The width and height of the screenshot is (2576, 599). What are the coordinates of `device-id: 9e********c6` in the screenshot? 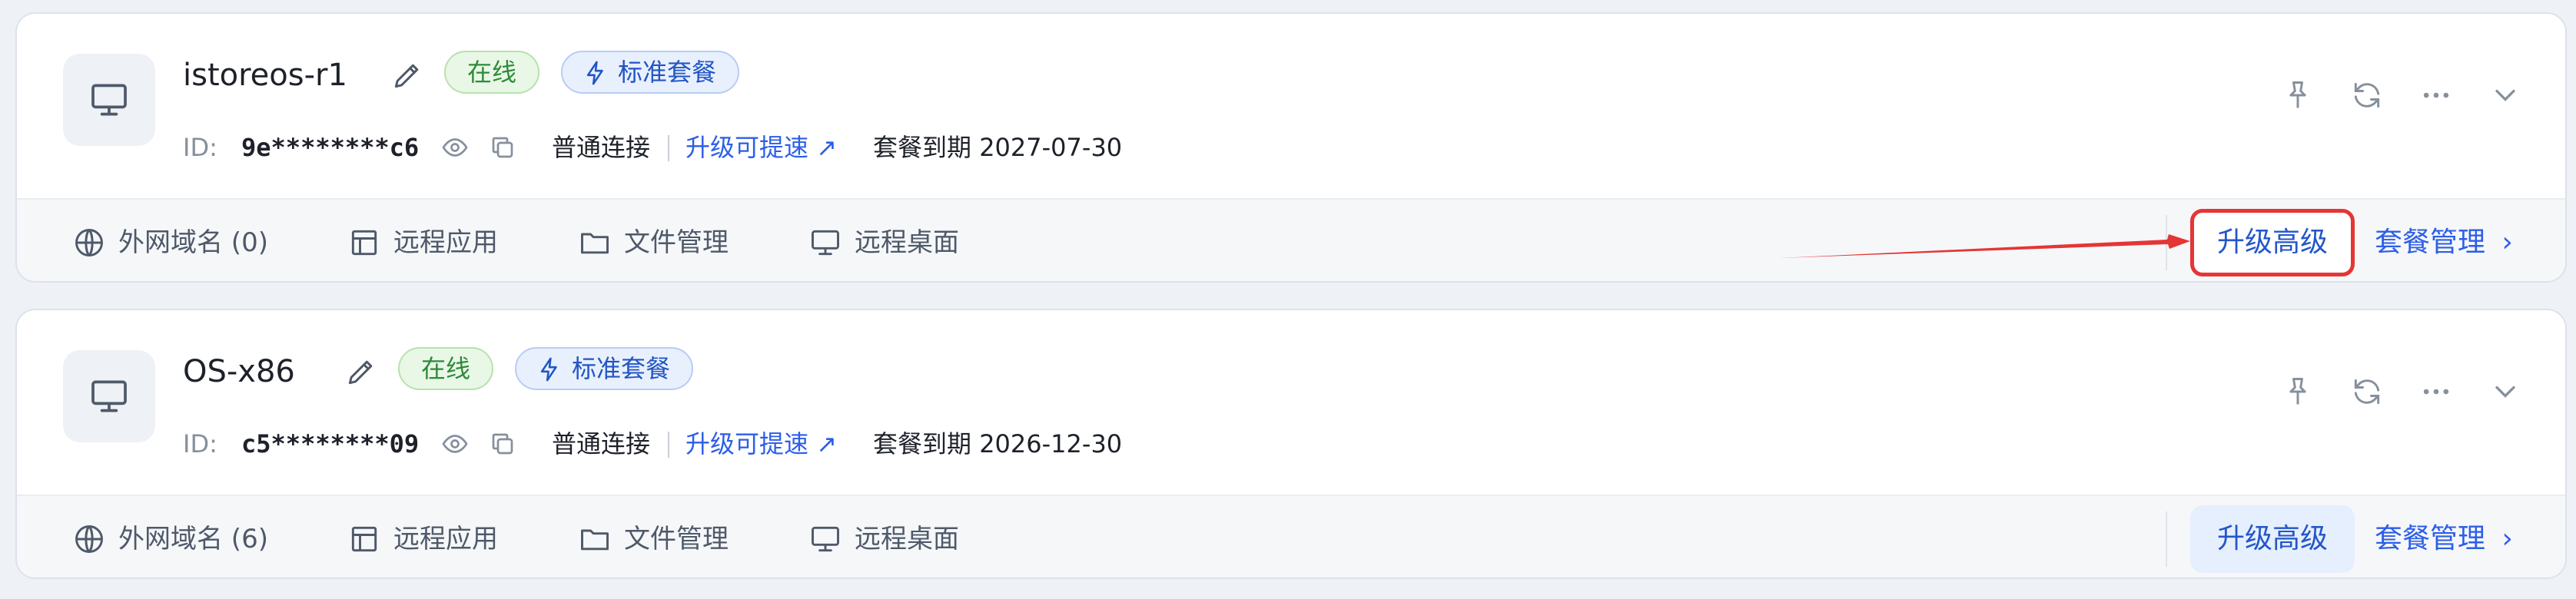 It's located at (330, 147).